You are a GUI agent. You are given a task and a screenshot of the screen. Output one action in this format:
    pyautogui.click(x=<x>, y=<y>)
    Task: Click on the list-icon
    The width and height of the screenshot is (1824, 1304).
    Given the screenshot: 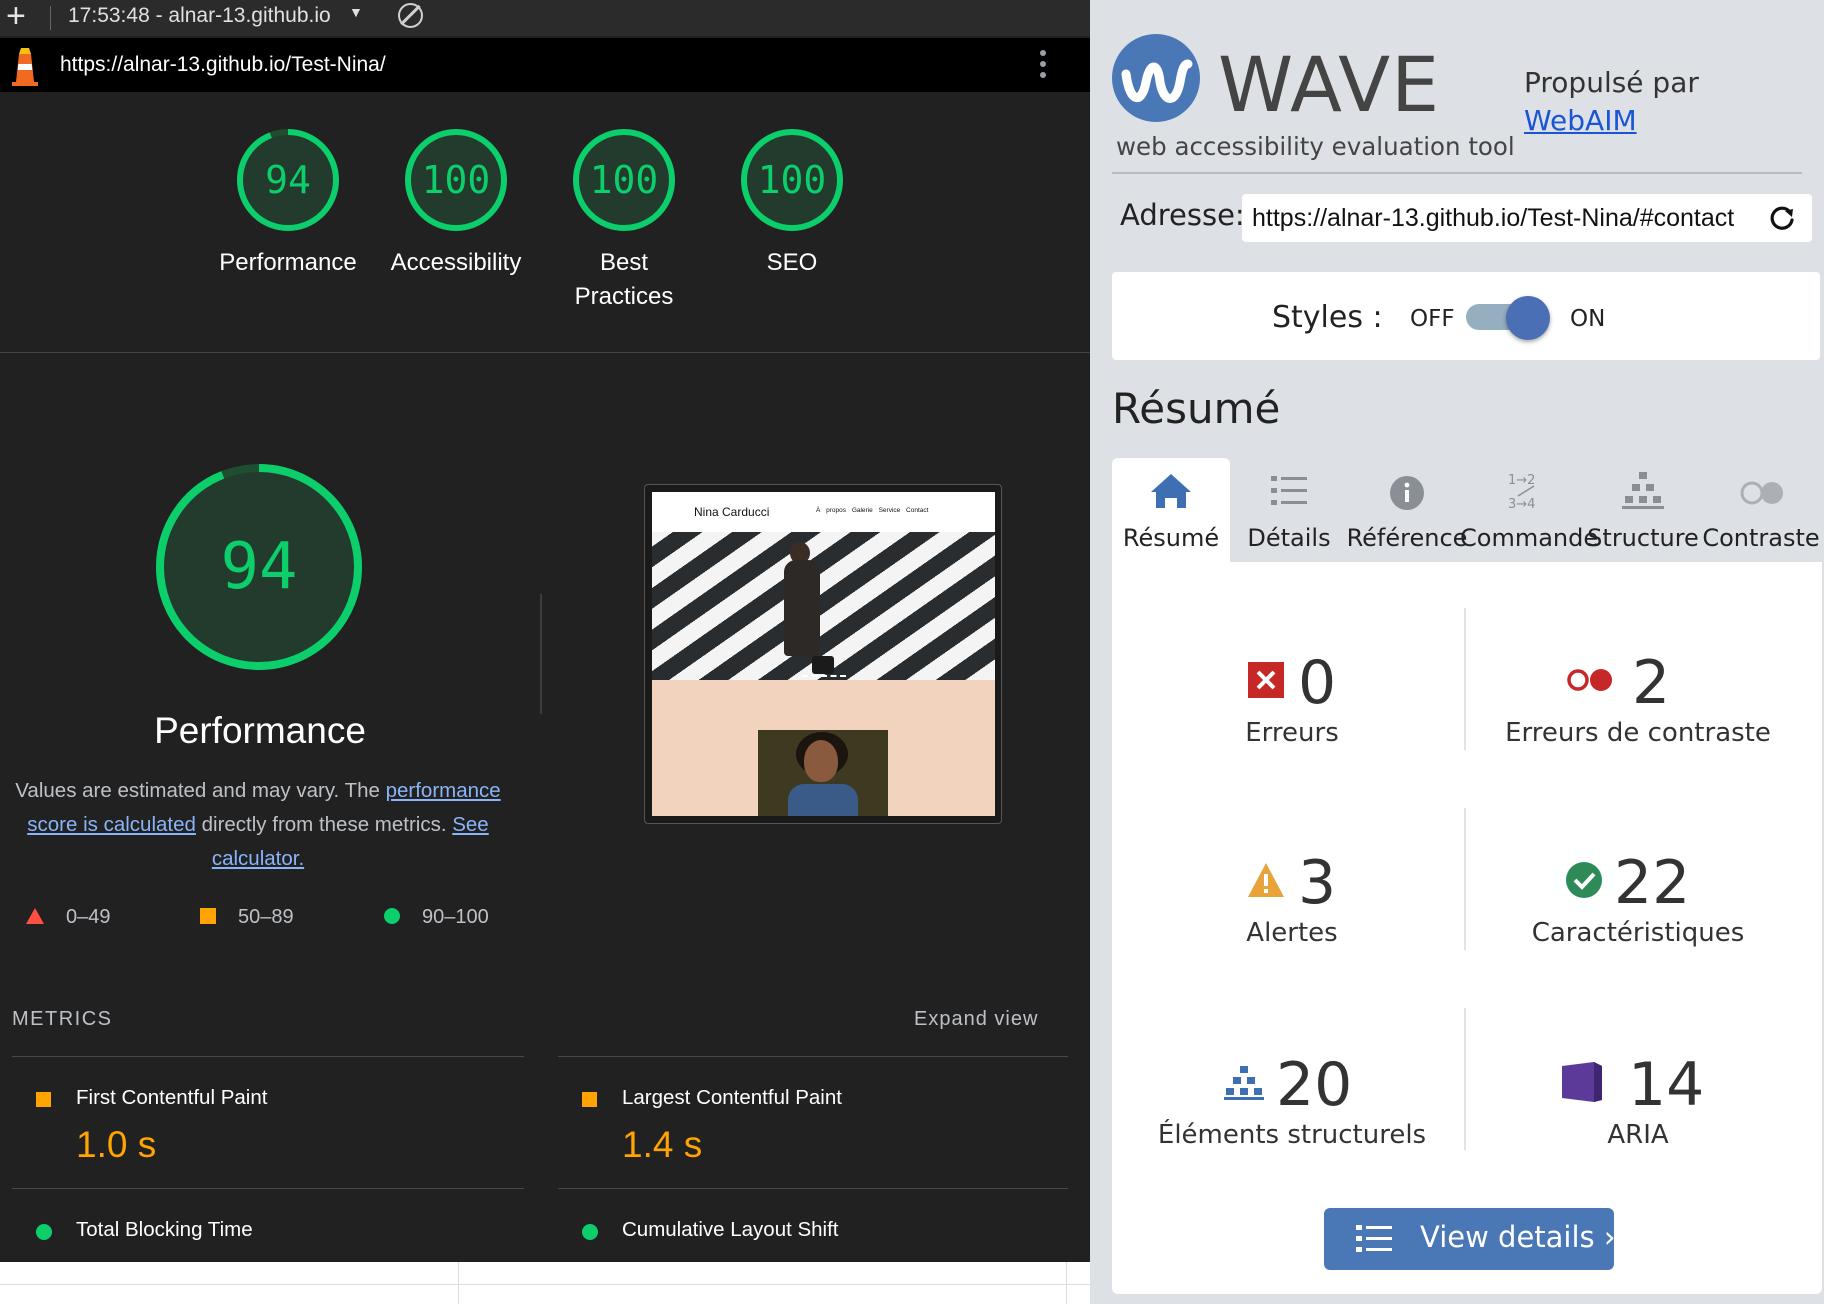 What is the action you would take?
    pyautogui.click(x=1374, y=1238)
    